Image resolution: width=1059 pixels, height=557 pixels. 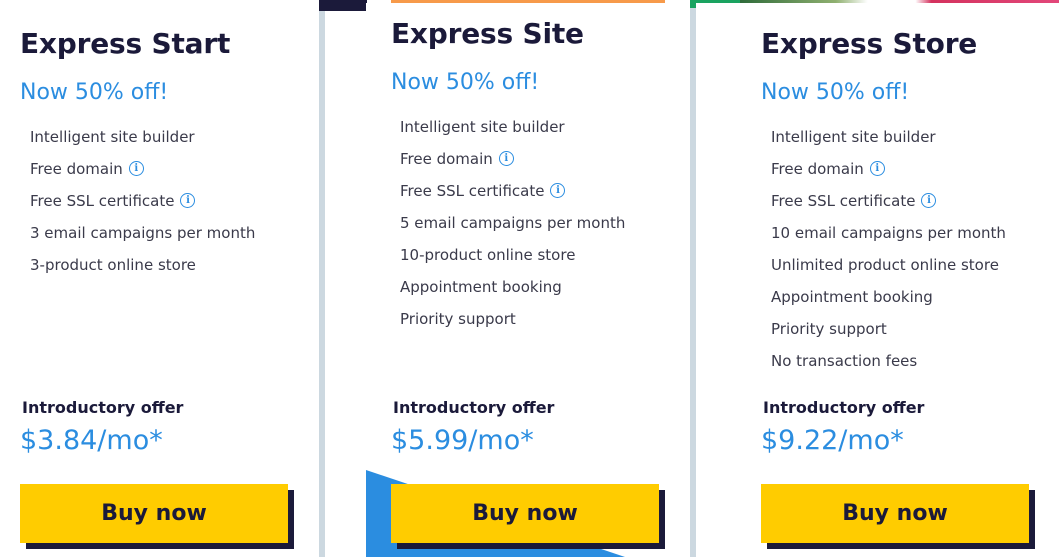 What do you see at coordinates (885, 265) in the screenshot?
I see `feature-label: Unlimited product online store` at bounding box center [885, 265].